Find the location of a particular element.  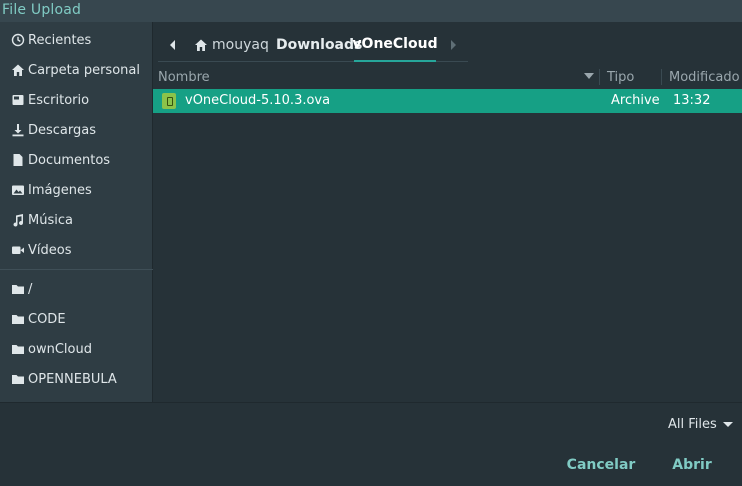

path-scroll-left-button is located at coordinates (173, 45).